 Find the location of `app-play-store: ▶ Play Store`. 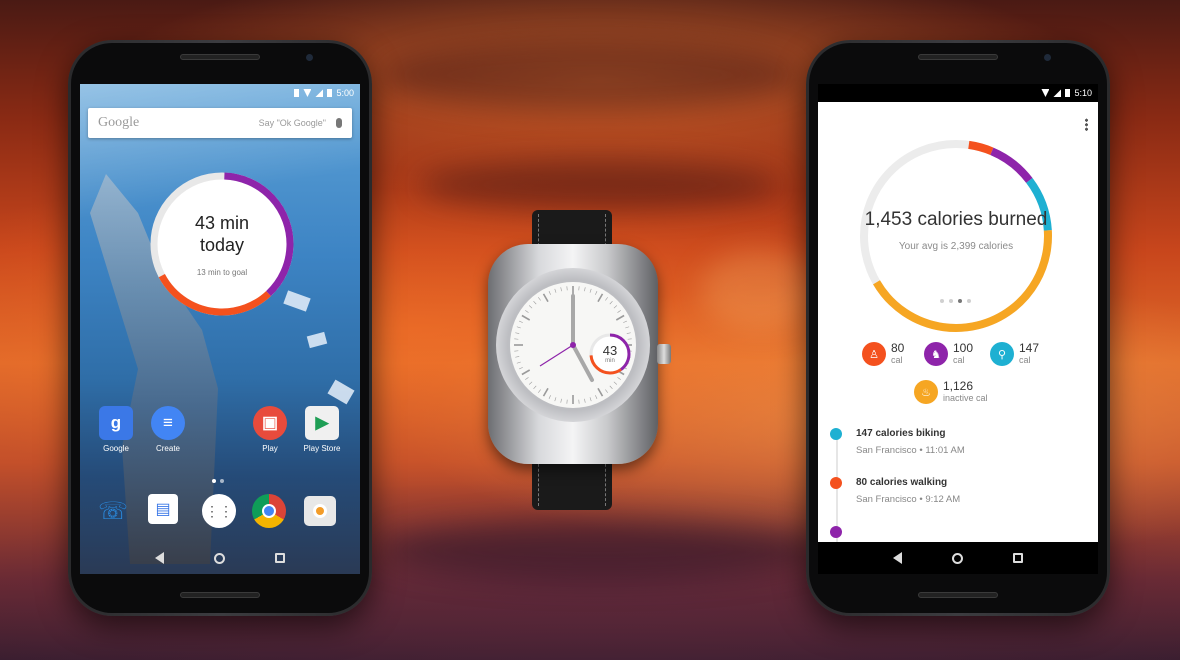

app-play-store: ▶ Play Store is located at coordinates (322, 429).